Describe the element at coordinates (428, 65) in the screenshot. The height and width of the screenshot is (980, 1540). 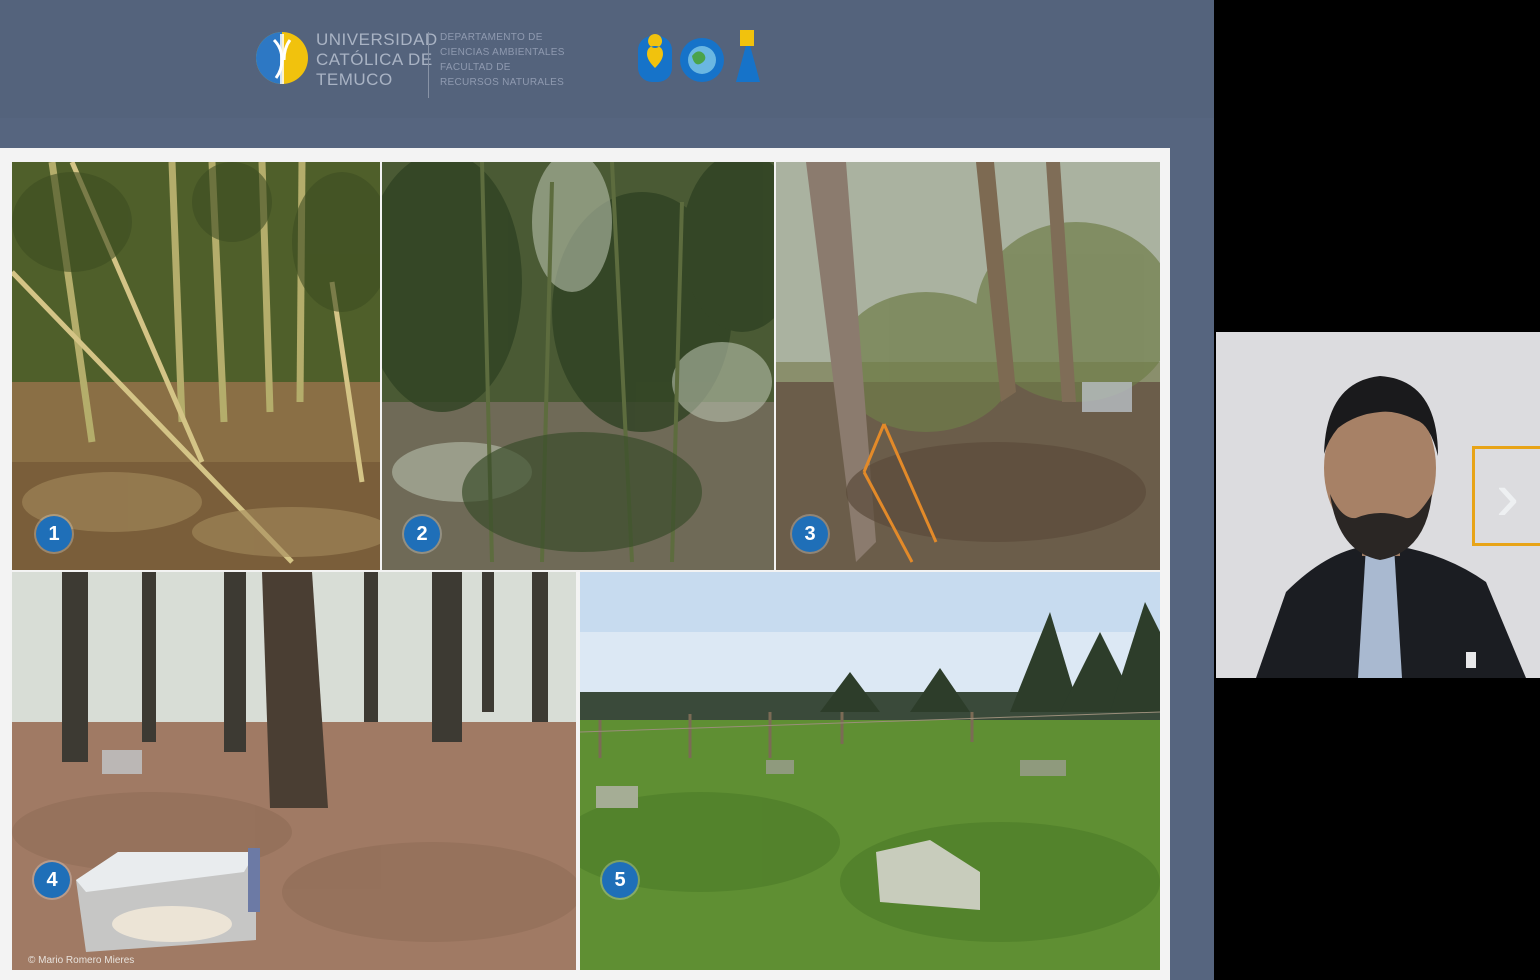
I see `header-divider` at that location.